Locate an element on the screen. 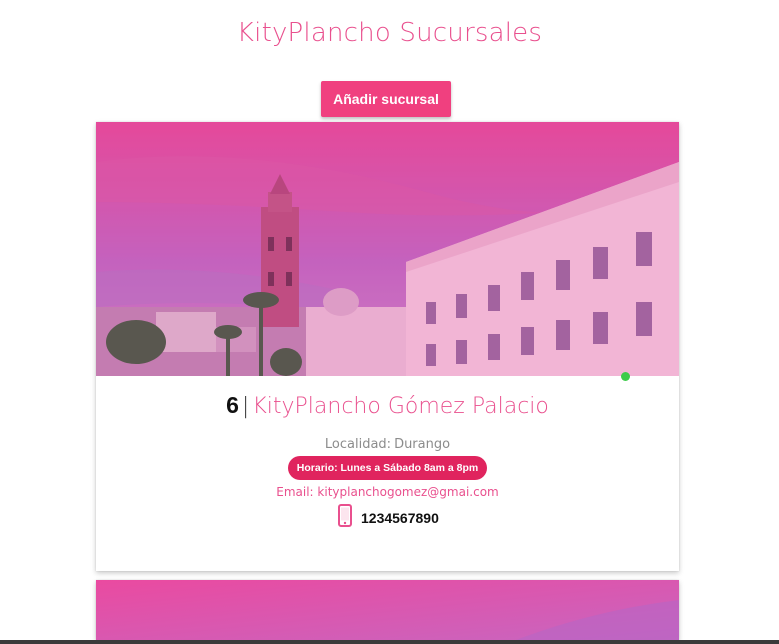  schedule-badge: Horario: Lunes a Sábado 8am a 8pm is located at coordinates (387, 468).